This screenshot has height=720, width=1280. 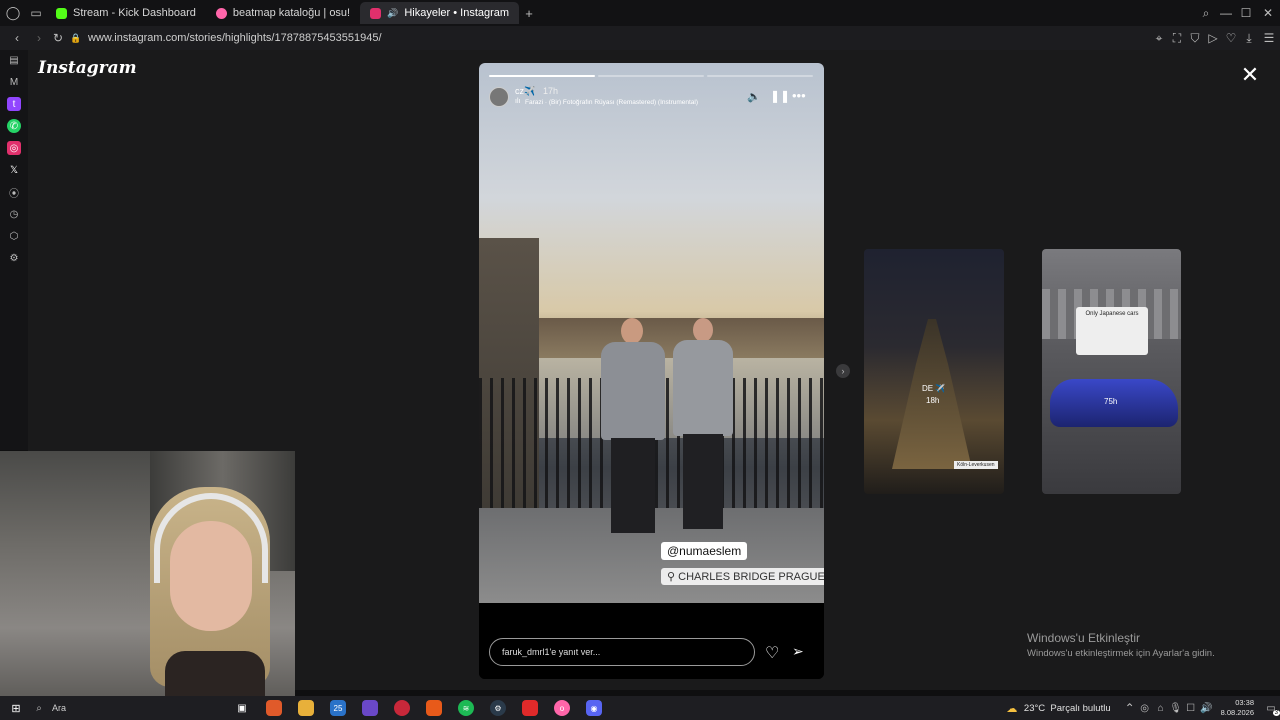 What do you see at coordinates (14, 250) in the screenshot?
I see `browser-sidebar: ▤ M t ✆ ◎ 𝕏 ⦿ ◷ ⬡ ⚙` at bounding box center [14, 250].